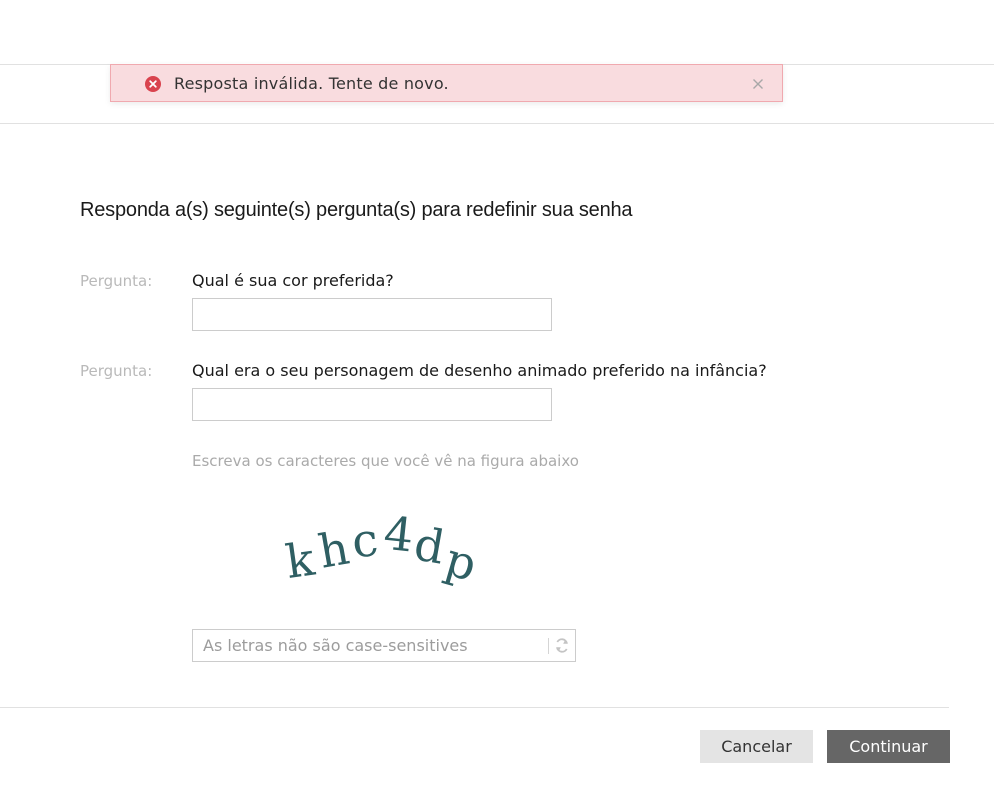  Describe the element at coordinates (548, 646) in the screenshot. I see `divider` at that location.